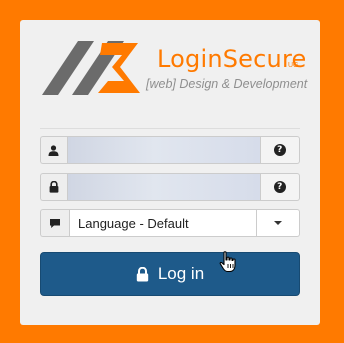 This screenshot has width=344, height=343. I want to click on login-button: Log in, so click(170, 274).